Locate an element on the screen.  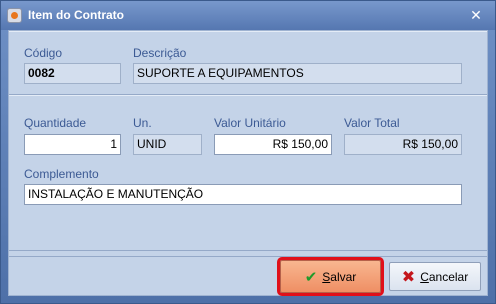
descricao-field: SUPORTE A EQUIPAMENTOS is located at coordinates (297, 73).